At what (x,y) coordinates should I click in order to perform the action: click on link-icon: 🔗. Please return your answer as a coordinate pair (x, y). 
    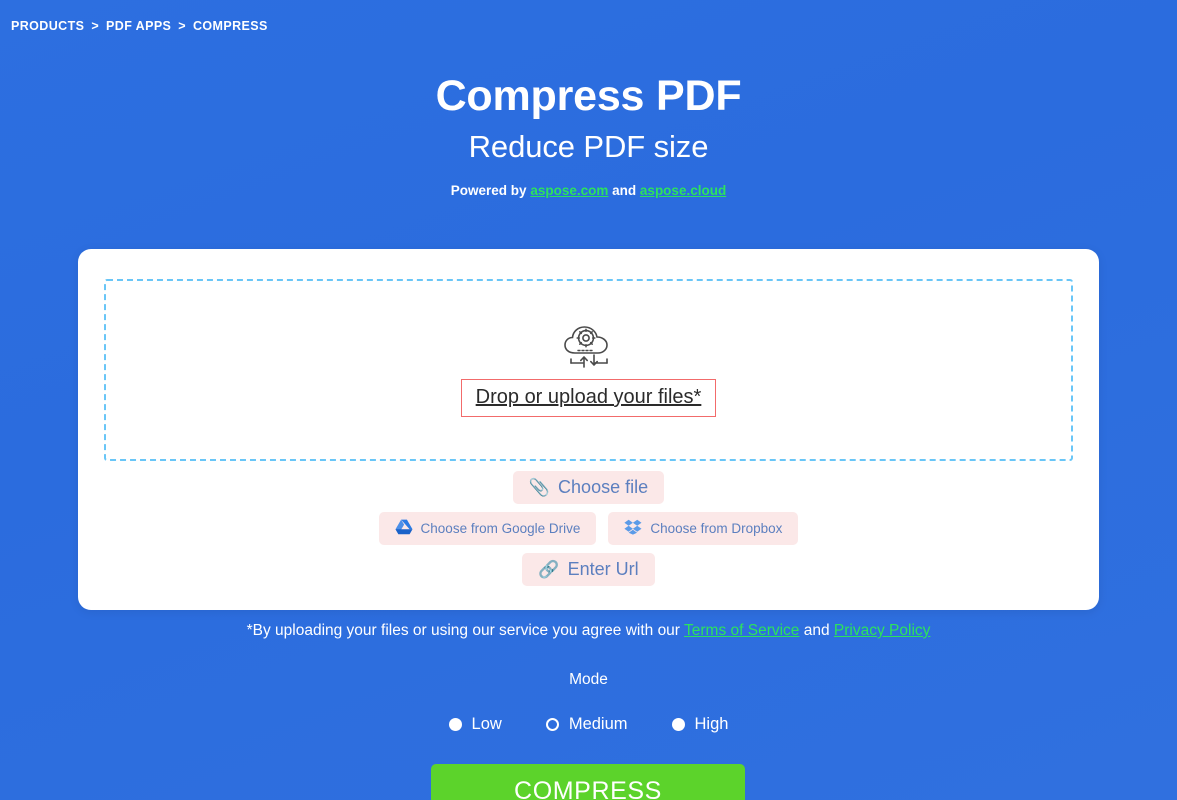
    Looking at the image, I should click on (549, 569).